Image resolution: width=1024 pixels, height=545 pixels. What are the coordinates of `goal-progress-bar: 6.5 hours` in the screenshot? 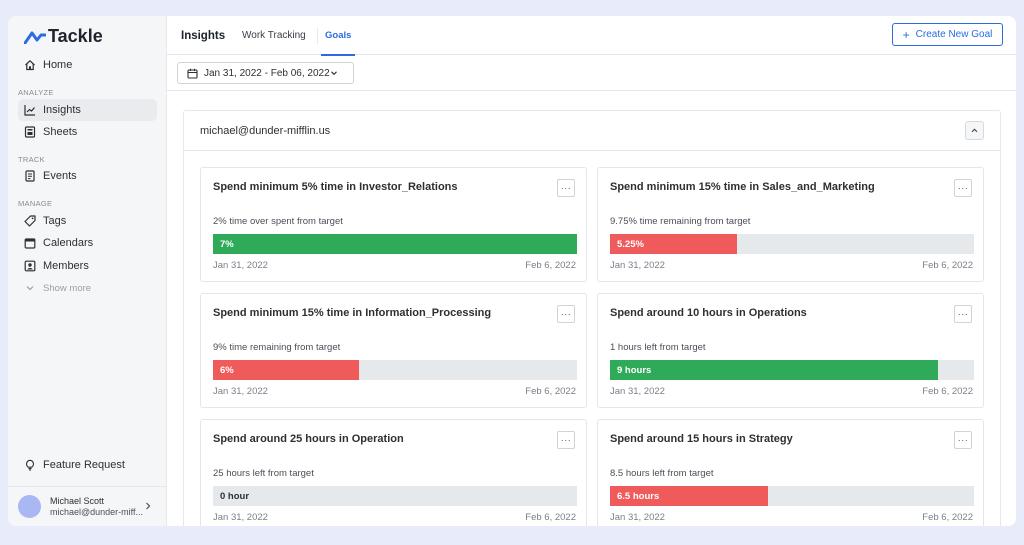 It's located at (792, 496).